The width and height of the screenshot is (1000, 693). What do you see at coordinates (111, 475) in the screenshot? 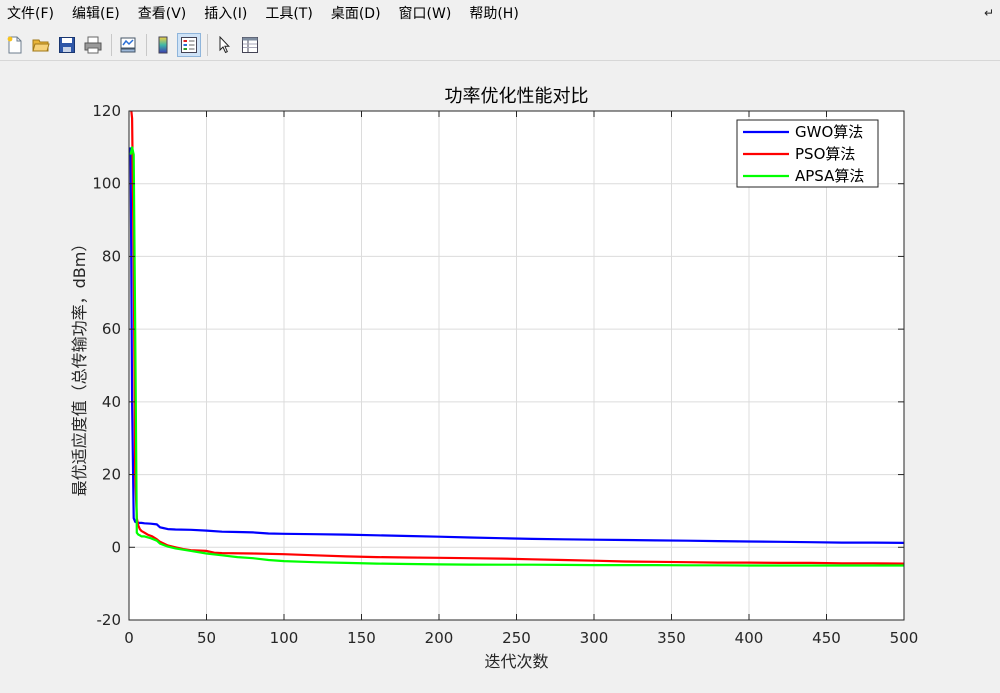
I see `y-tick-label: 20` at bounding box center [111, 475].